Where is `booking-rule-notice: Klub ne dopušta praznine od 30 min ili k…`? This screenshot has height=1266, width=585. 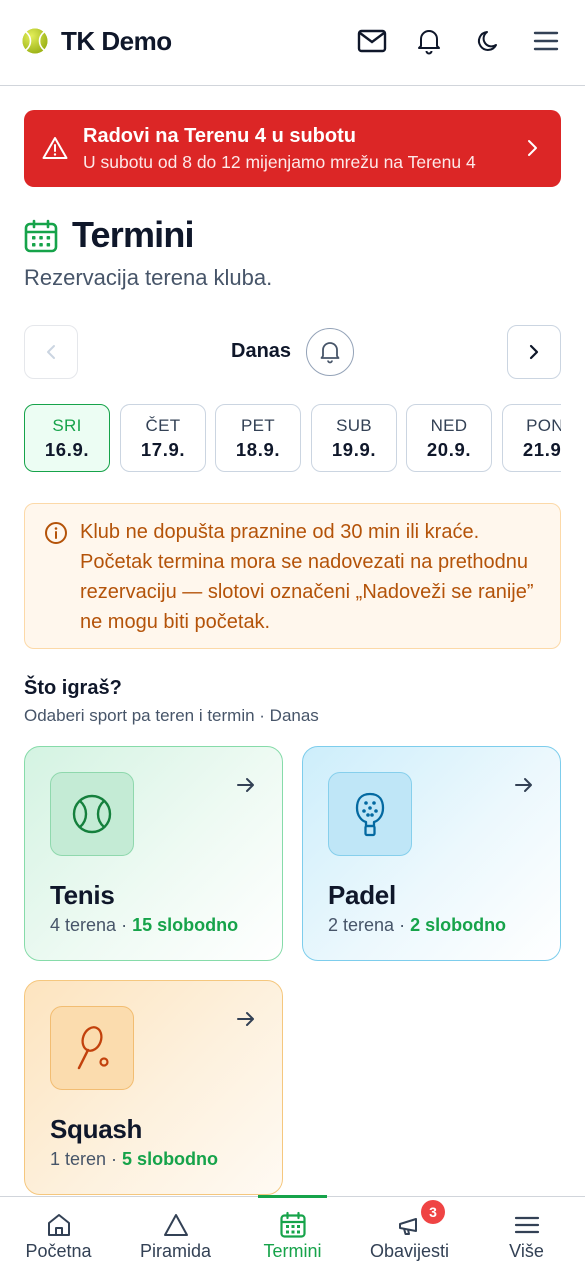 booking-rule-notice: Klub ne dopušta praznine od 30 min ili k… is located at coordinates (292, 576).